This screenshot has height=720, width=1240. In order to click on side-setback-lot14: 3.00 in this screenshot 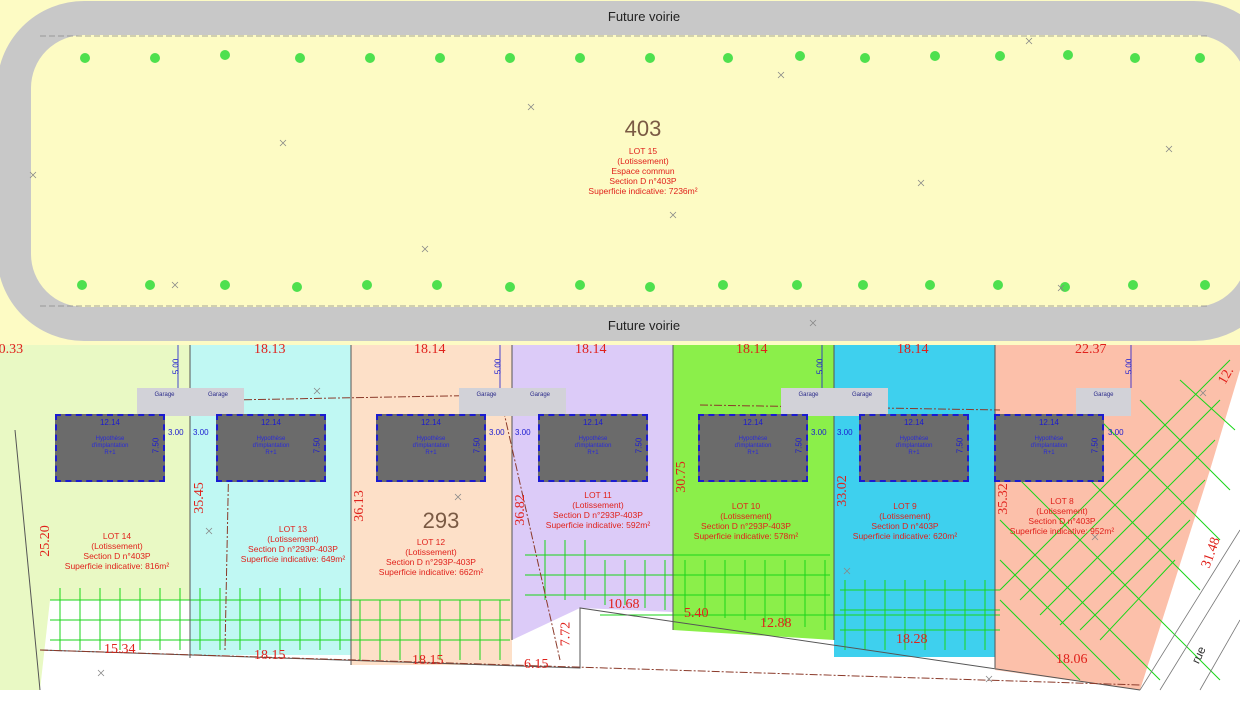, I will do `click(176, 432)`.